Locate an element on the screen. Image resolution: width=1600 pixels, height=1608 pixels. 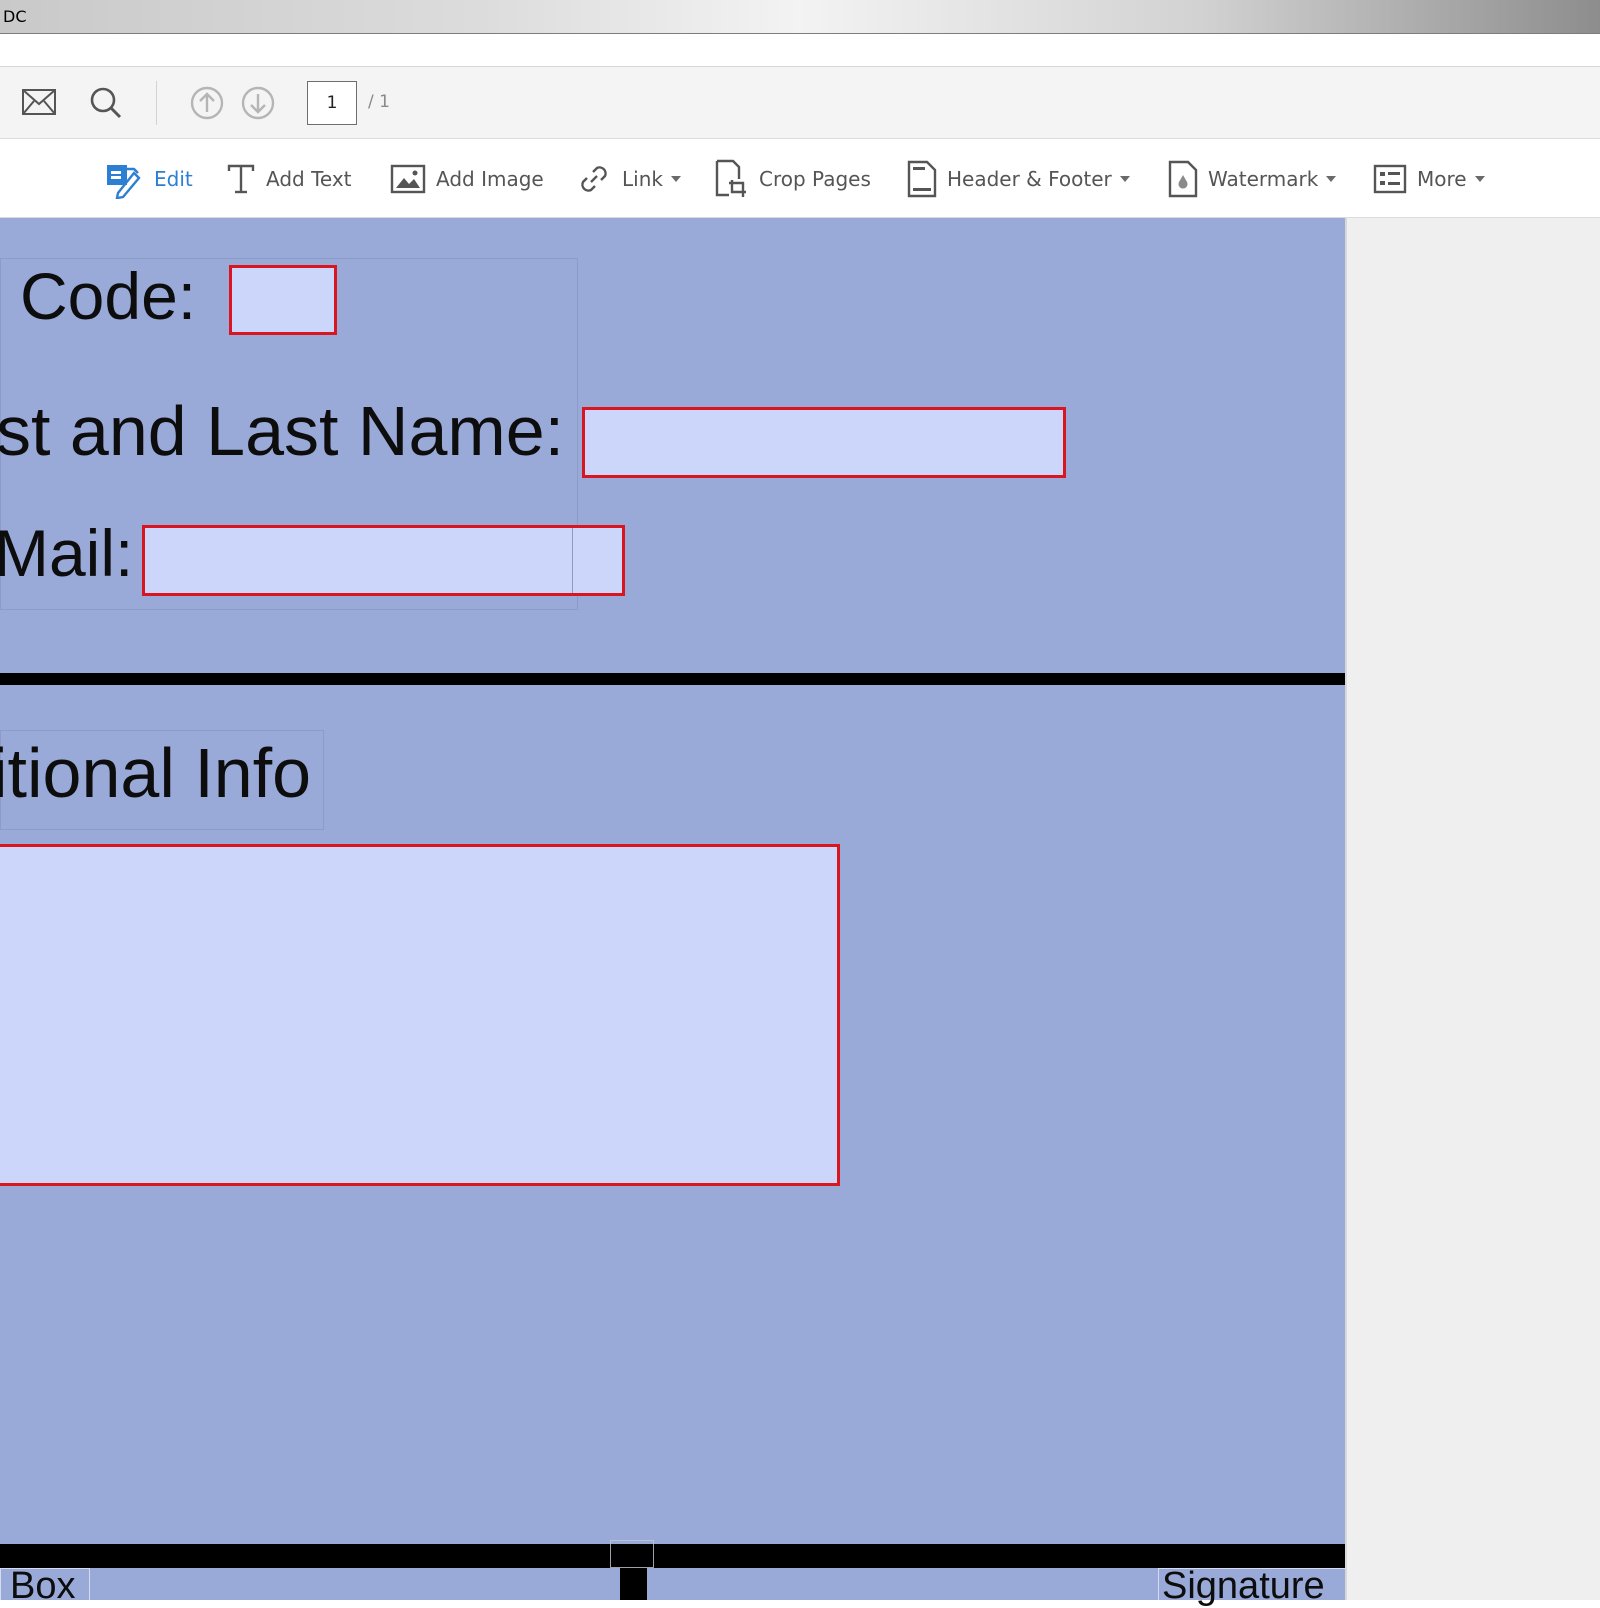
crop-pages-icon is located at coordinates (730, 178).